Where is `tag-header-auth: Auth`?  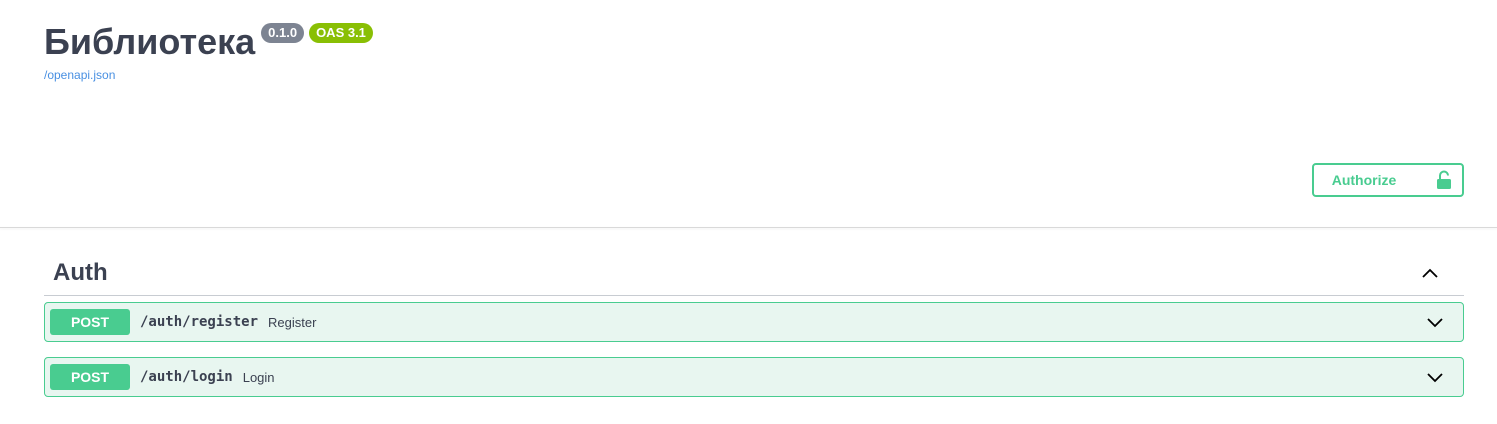
tag-header-auth: Auth is located at coordinates (754, 273).